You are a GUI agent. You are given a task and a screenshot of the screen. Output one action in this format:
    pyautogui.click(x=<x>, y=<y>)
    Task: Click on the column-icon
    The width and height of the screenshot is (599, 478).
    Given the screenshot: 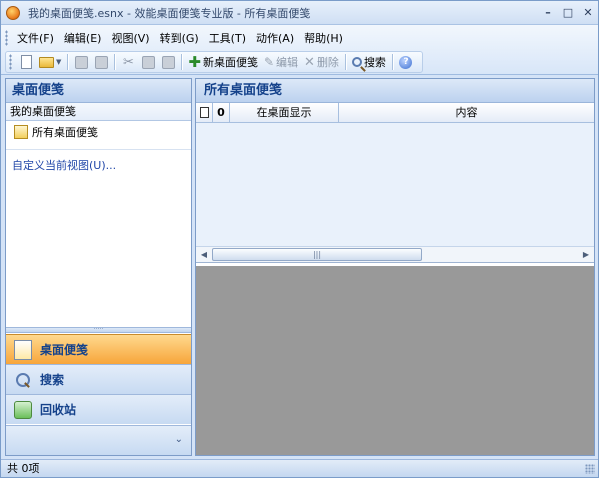 What is the action you would take?
    pyautogui.click(x=204, y=112)
    